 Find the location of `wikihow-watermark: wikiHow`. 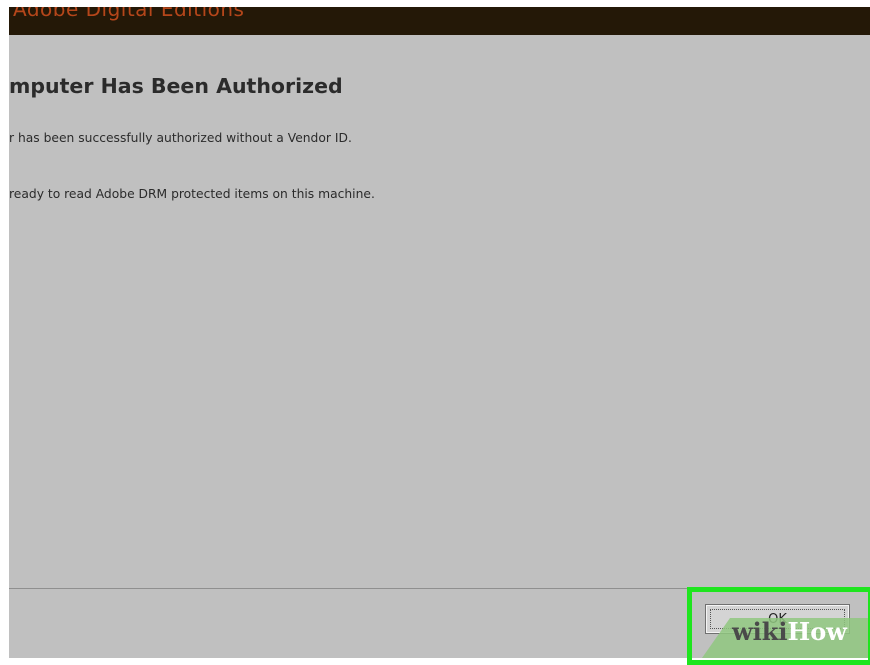

wikihow-watermark: wikiHow is located at coordinates (789, 632).